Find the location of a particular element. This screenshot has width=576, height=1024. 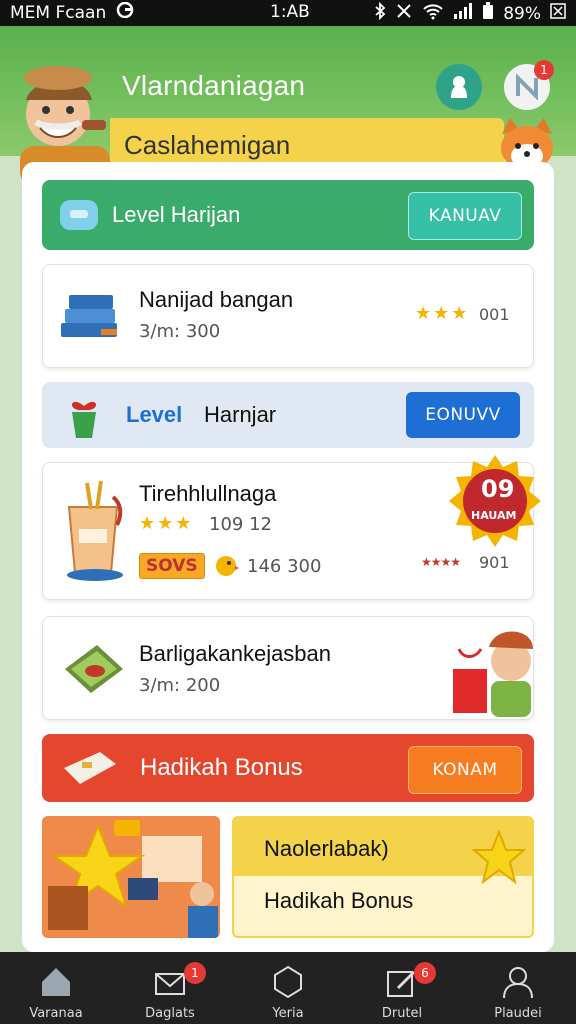

item-row-drink-rating: 109 12 is located at coordinates (240, 524).